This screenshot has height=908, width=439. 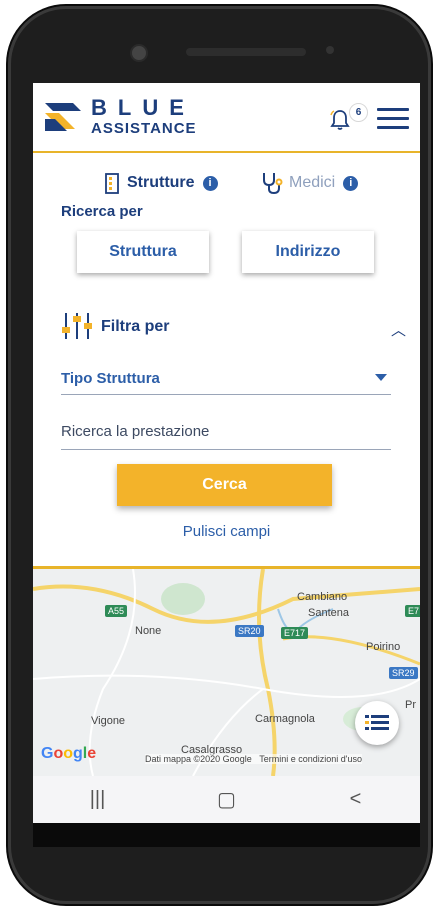 I want to click on back-button: <, so click(x=356, y=799).